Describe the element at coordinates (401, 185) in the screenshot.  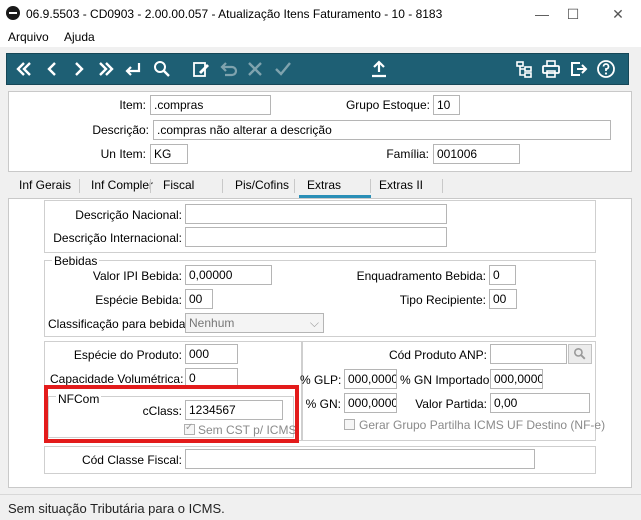
I see `tab-extras-ii: Extras II` at that location.